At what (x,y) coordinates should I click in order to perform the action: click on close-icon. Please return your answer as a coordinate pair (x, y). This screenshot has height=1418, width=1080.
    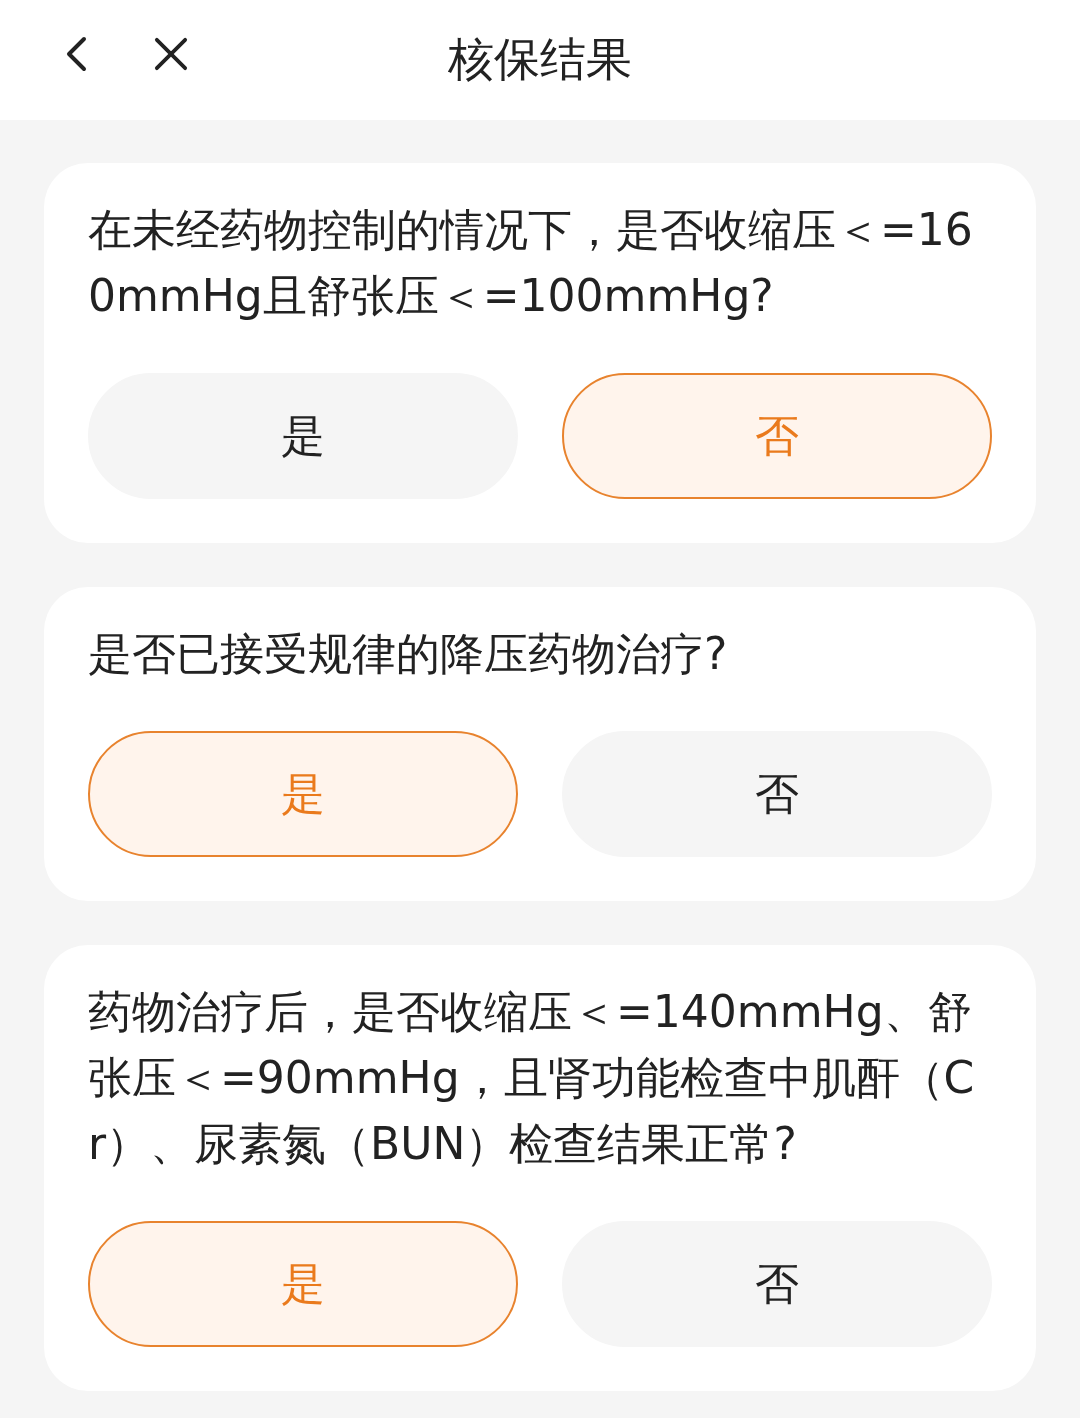
    Looking at the image, I should click on (171, 54).